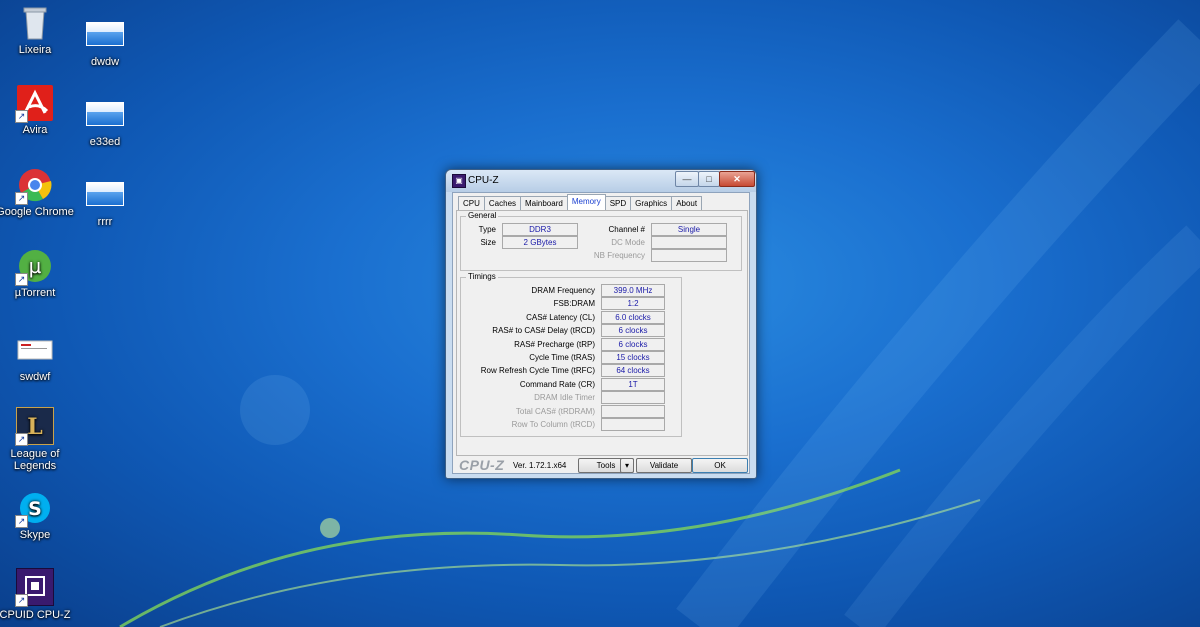  I want to click on nb-frequency-value, so click(689, 255).